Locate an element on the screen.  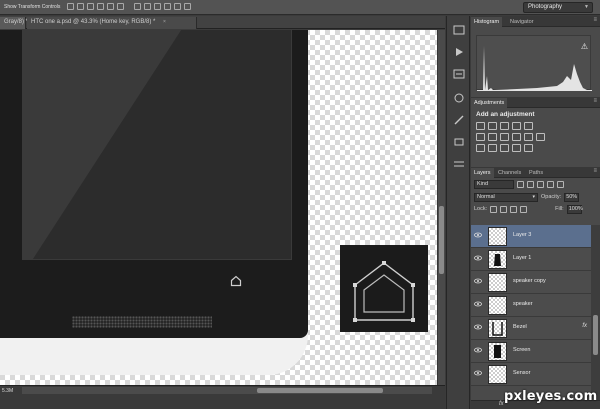
show-transform-controls-label: Show Transform Controls is located at coordinates (32, 7).